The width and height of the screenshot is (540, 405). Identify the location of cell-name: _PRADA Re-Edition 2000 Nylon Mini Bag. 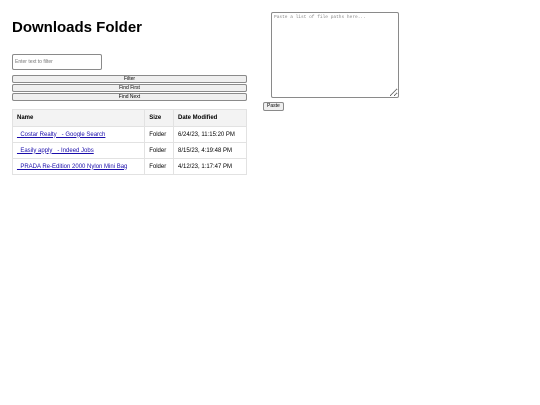
(78, 166).